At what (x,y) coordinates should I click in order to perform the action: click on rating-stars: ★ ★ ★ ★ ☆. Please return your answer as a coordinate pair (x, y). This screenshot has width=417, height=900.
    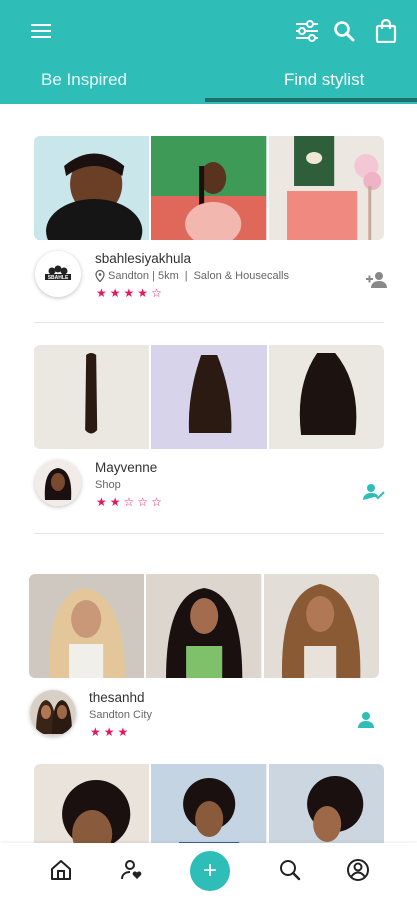
    Looking at the image, I should click on (129, 293).